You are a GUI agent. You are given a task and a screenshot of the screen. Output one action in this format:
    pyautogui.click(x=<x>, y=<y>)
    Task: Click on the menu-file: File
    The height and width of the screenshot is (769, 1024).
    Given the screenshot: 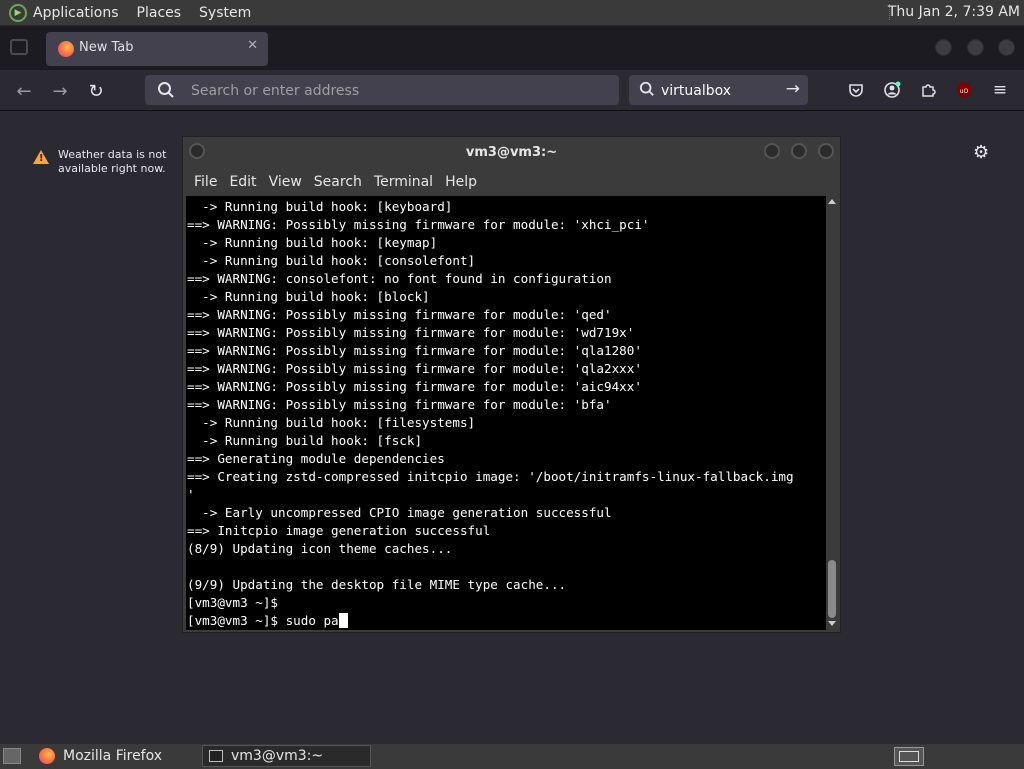 What is the action you would take?
    pyautogui.click(x=205, y=182)
    